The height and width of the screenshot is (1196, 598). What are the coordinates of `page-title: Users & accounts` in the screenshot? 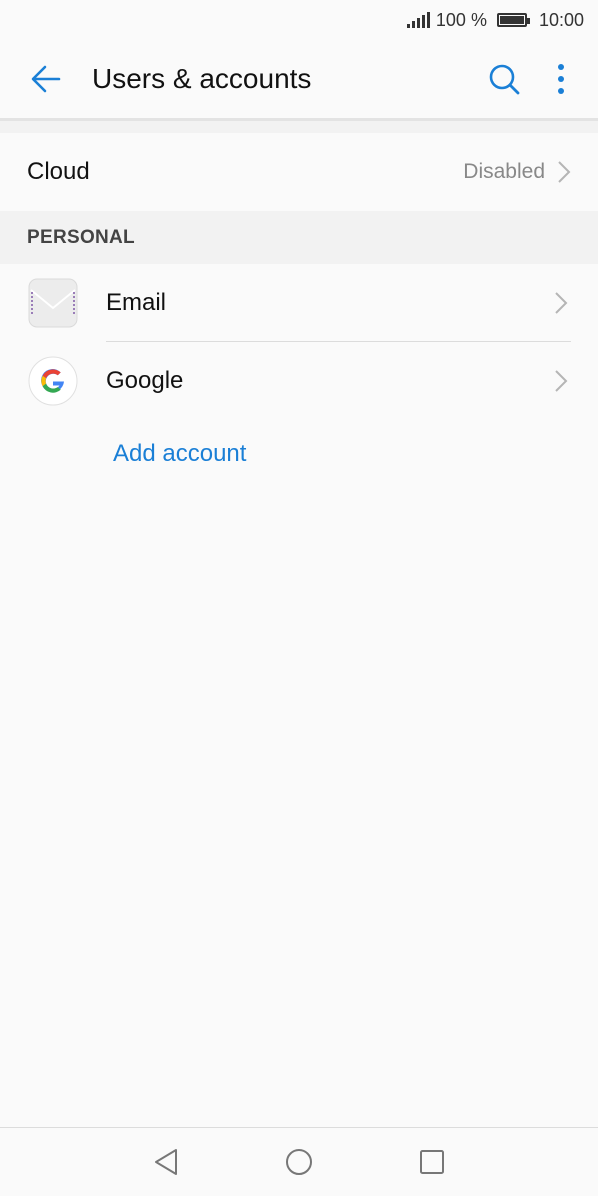 It's located at (202, 78).